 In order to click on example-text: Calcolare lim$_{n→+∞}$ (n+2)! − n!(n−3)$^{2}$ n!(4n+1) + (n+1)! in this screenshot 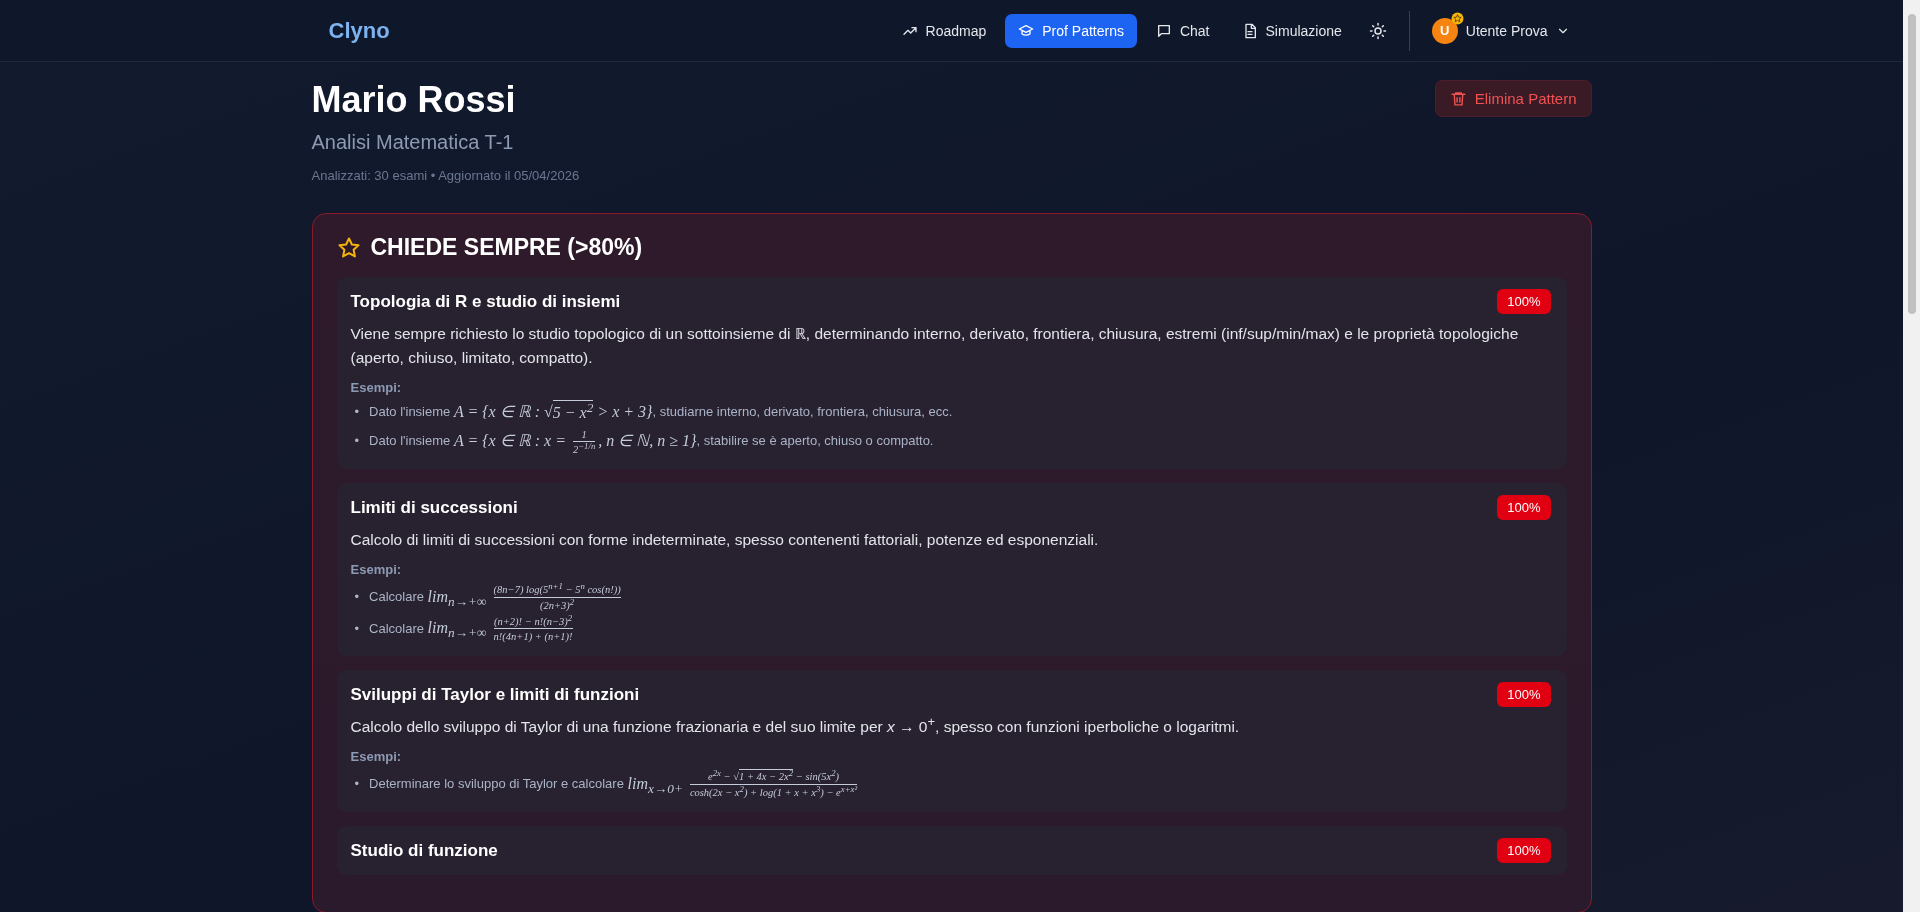, I will do `click(471, 628)`.